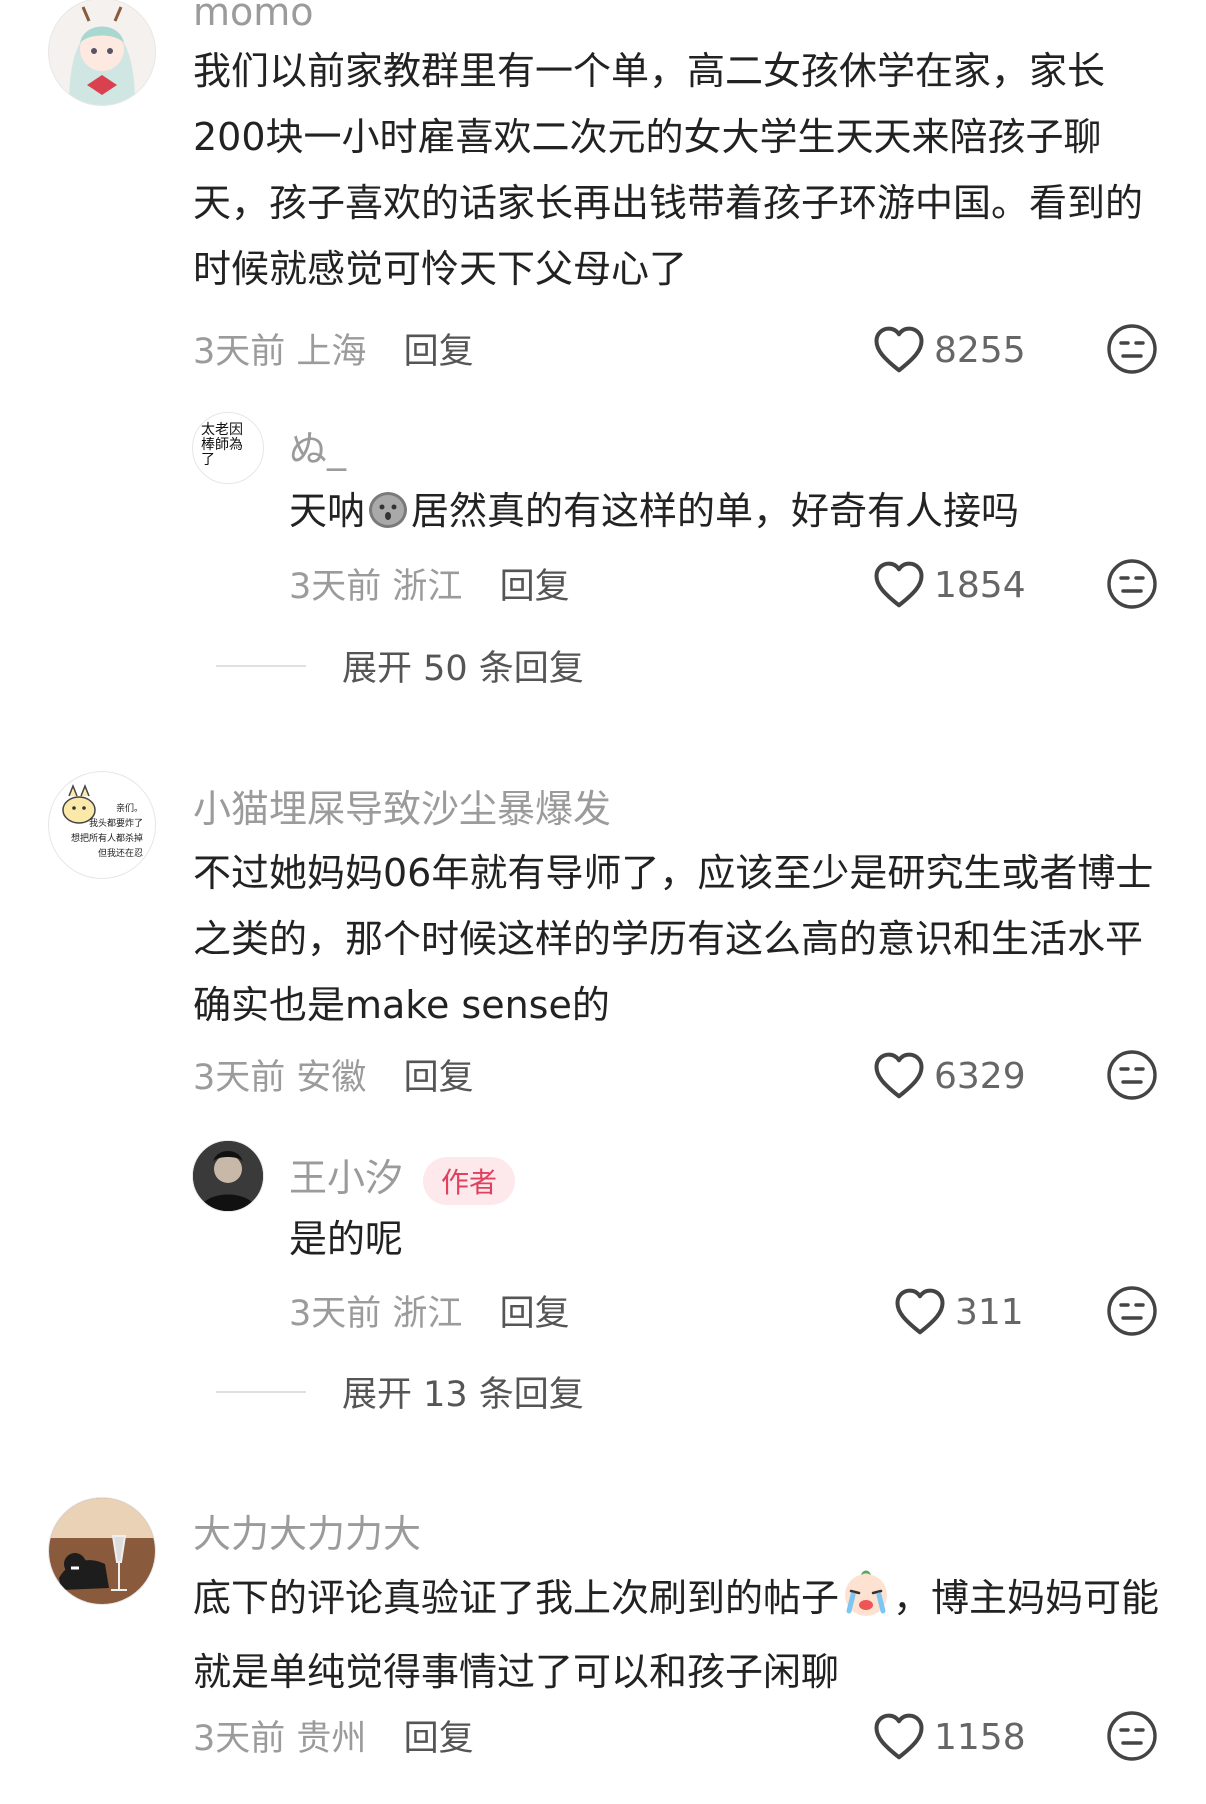 Image resolution: width=1206 pixels, height=1804 pixels. I want to click on reply-text-part: 天呐, so click(327, 511).